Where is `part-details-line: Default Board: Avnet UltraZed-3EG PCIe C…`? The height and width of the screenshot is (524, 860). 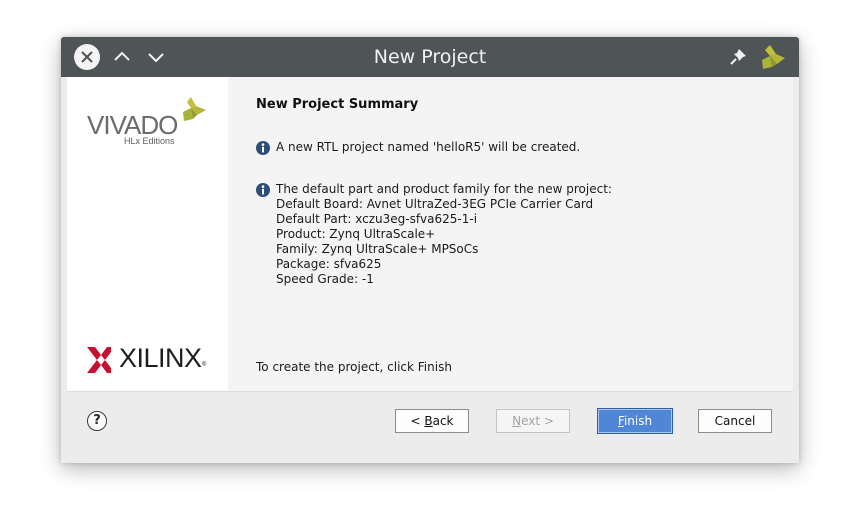
part-details-line: Default Board: Avnet UltraZed-3EG PCIe C… is located at coordinates (435, 204).